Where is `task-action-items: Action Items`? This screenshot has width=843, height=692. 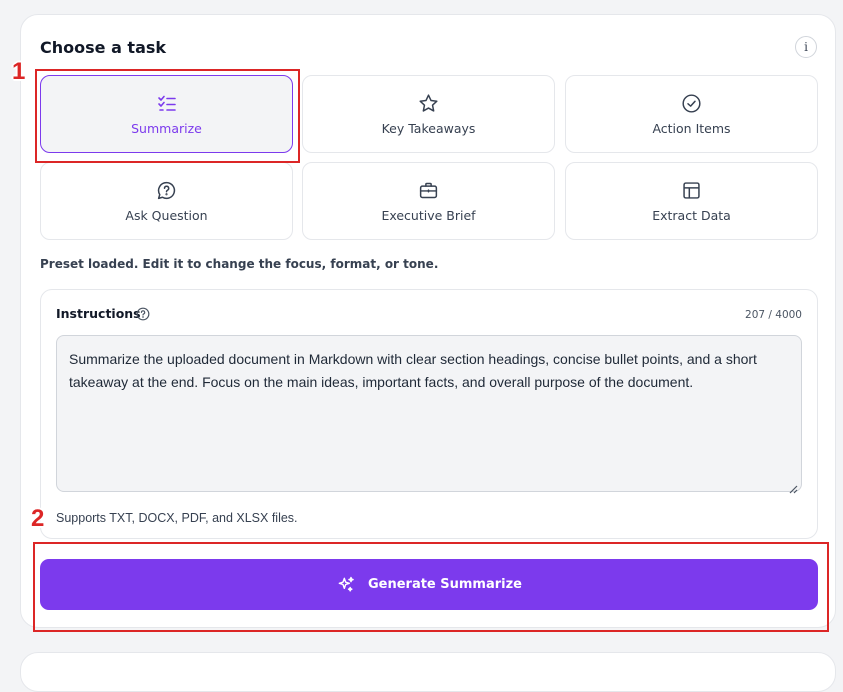 task-action-items: Action Items is located at coordinates (691, 114).